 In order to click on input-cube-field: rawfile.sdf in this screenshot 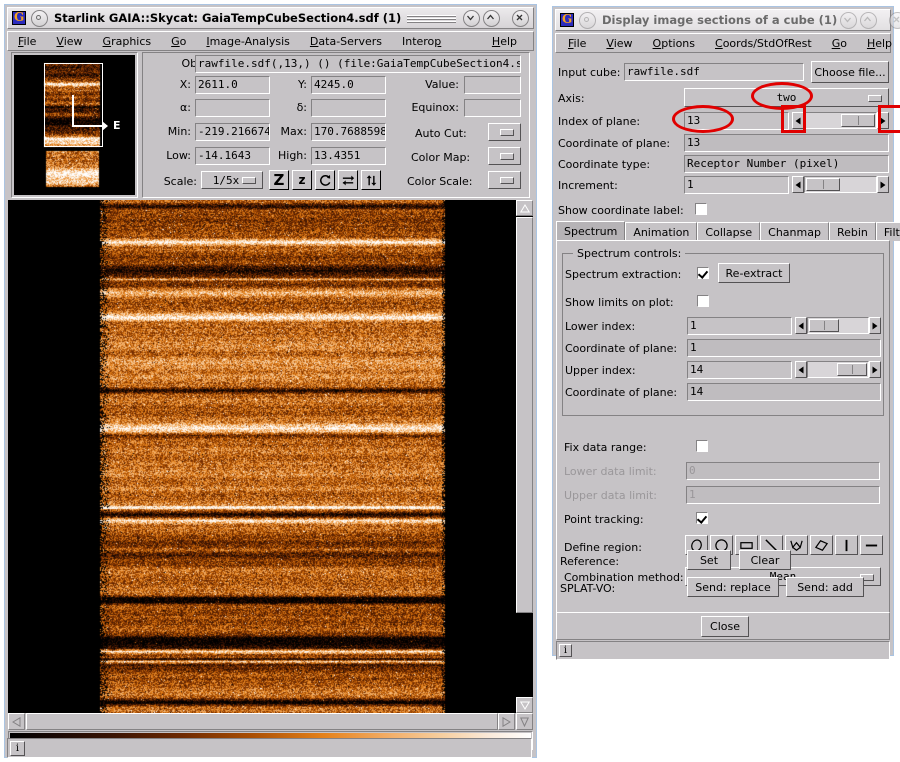, I will do `click(714, 72)`.